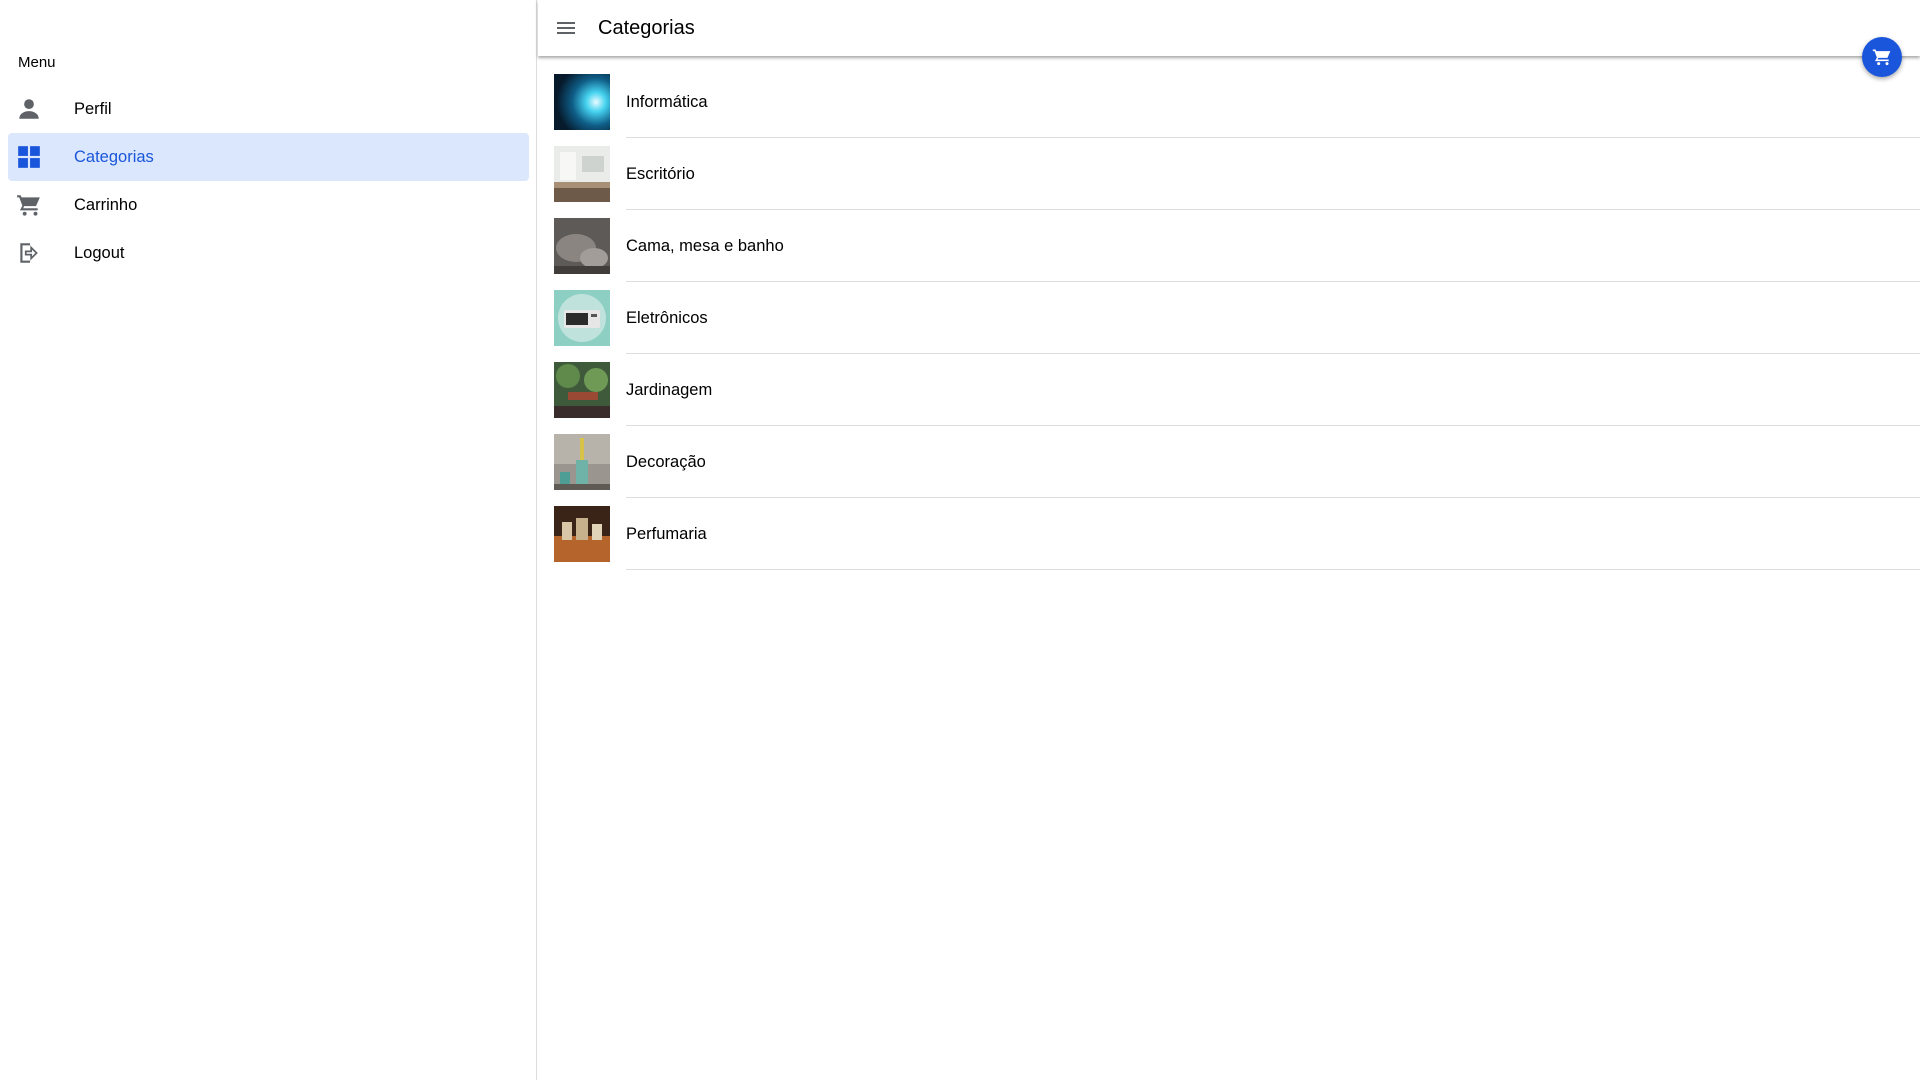 Image resolution: width=1920 pixels, height=1080 pixels. Describe the element at coordinates (99, 252) in the screenshot. I see `menu-item-label: Logout` at that location.